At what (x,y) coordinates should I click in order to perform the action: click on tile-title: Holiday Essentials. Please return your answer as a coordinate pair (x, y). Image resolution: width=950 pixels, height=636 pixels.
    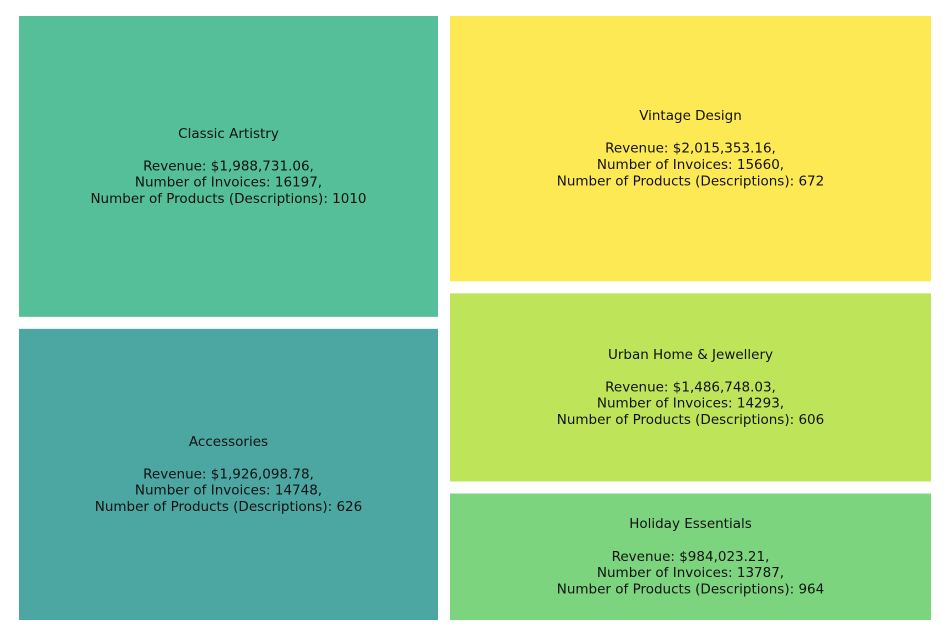
    Looking at the image, I should click on (690, 524).